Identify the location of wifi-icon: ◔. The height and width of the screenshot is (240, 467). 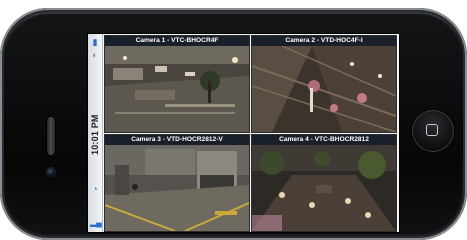
(95, 189).